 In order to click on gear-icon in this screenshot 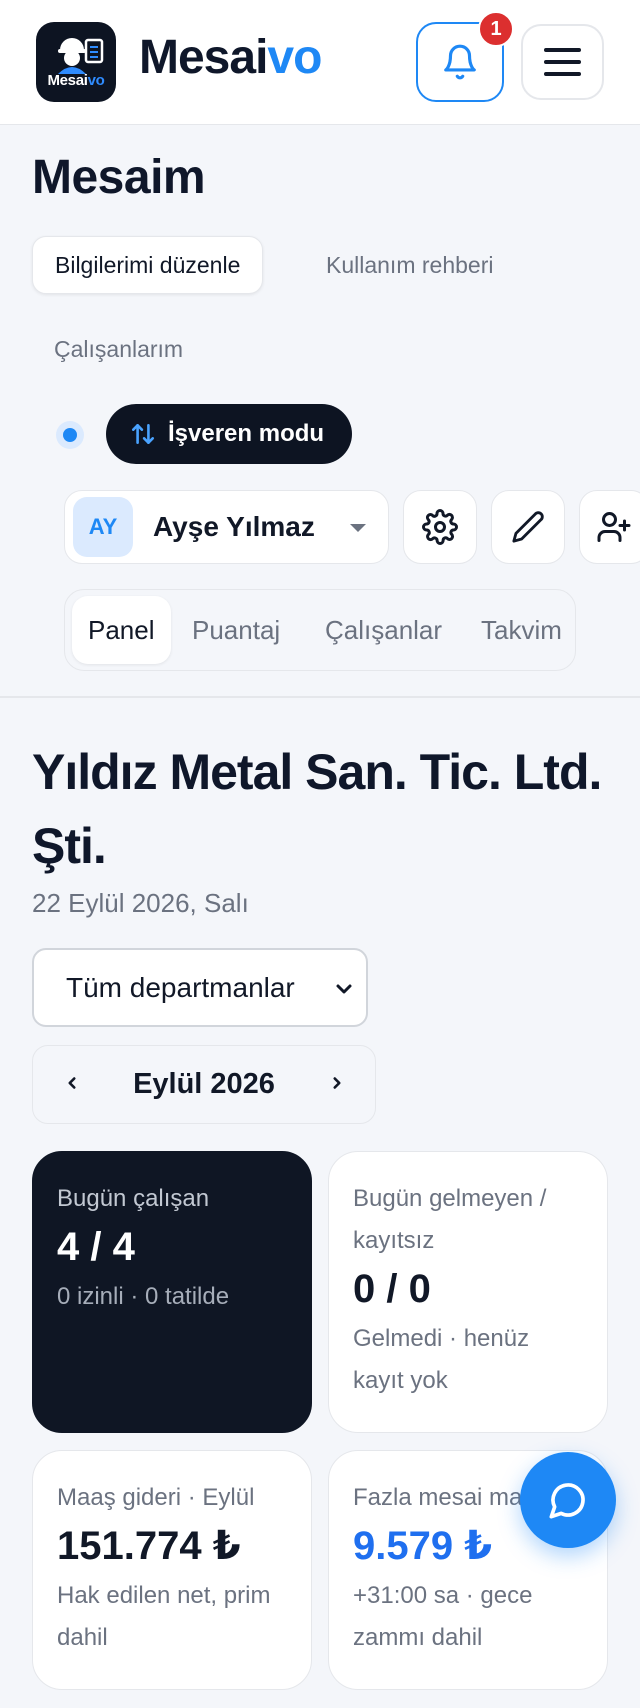, I will do `click(440, 527)`.